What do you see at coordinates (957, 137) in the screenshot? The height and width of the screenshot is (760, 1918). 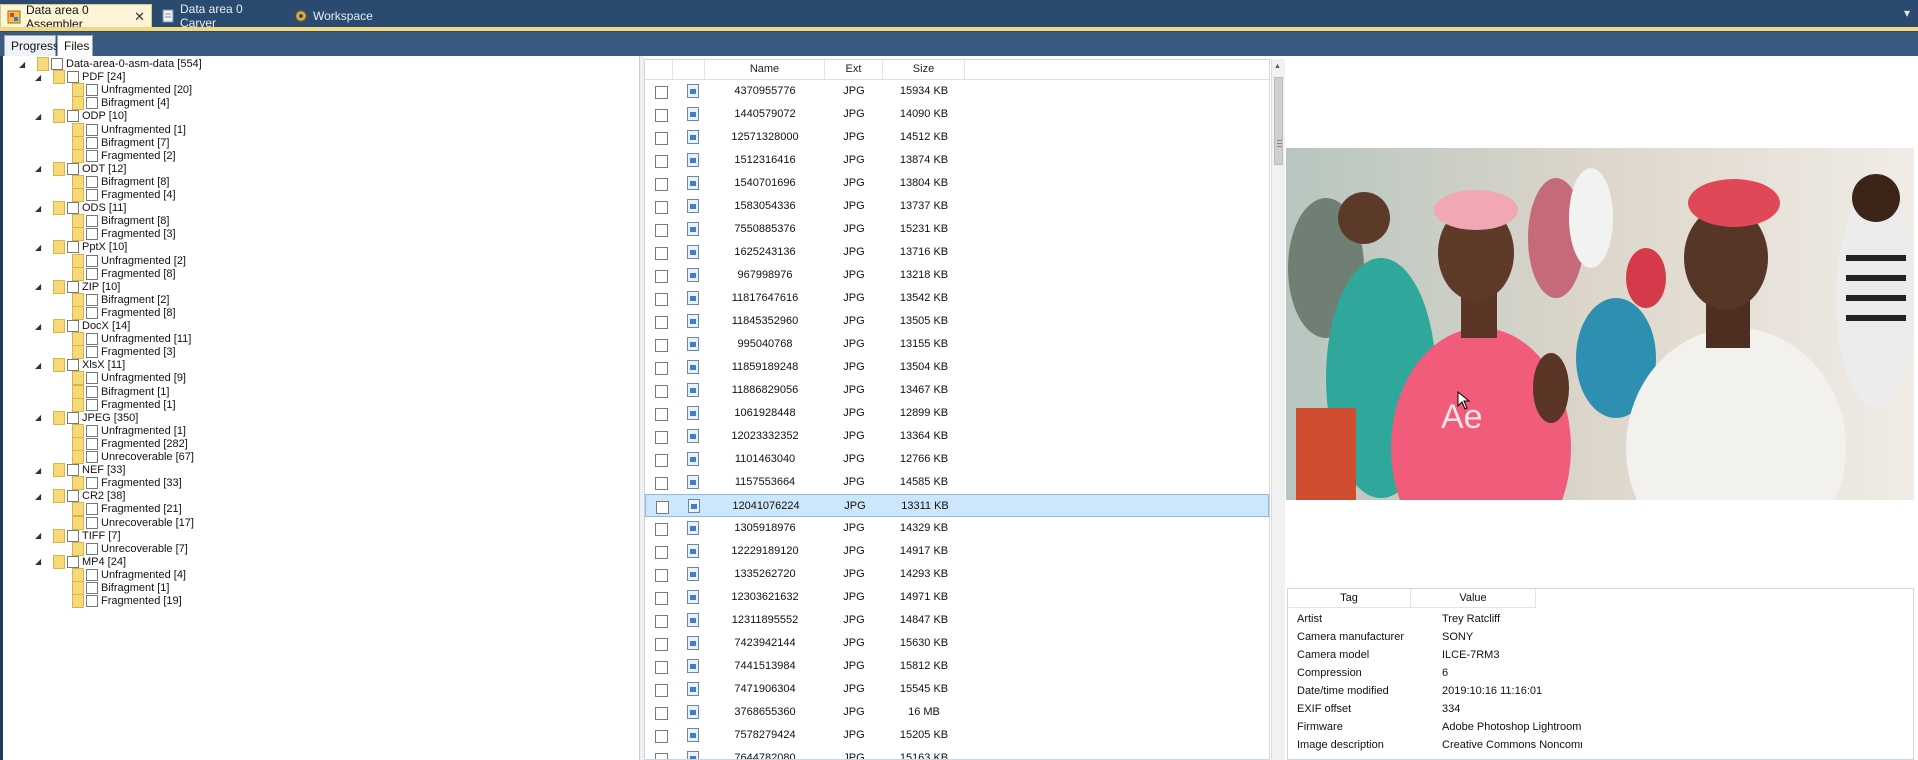 I see `table-row: 12571328000 JPG 14512 KB` at bounding box center [957, 137].